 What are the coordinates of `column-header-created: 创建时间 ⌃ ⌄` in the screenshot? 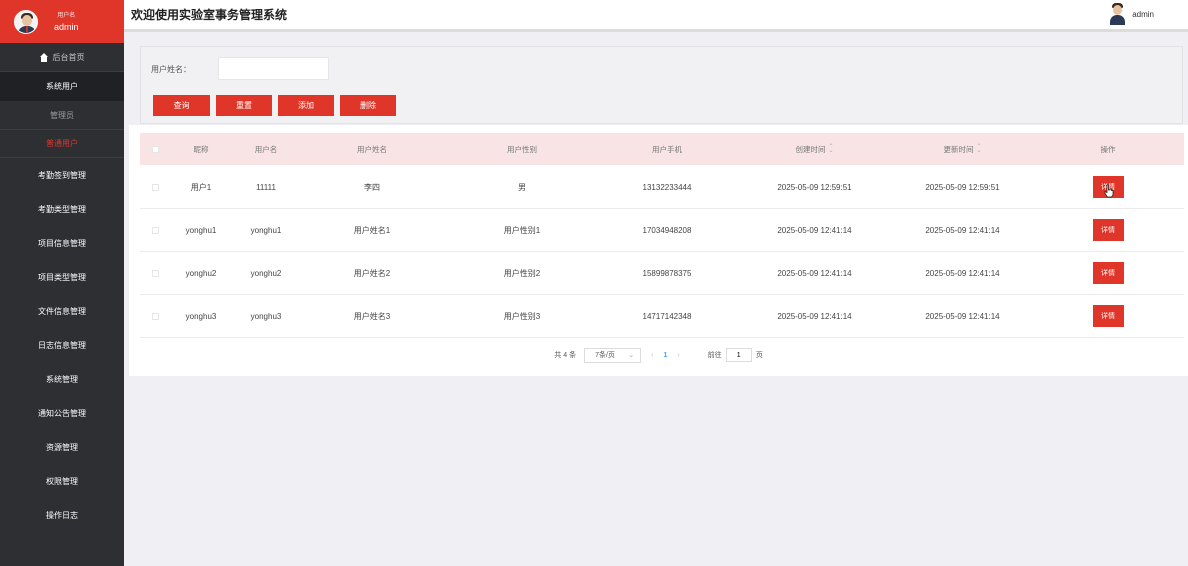 It's located at (814, 149).